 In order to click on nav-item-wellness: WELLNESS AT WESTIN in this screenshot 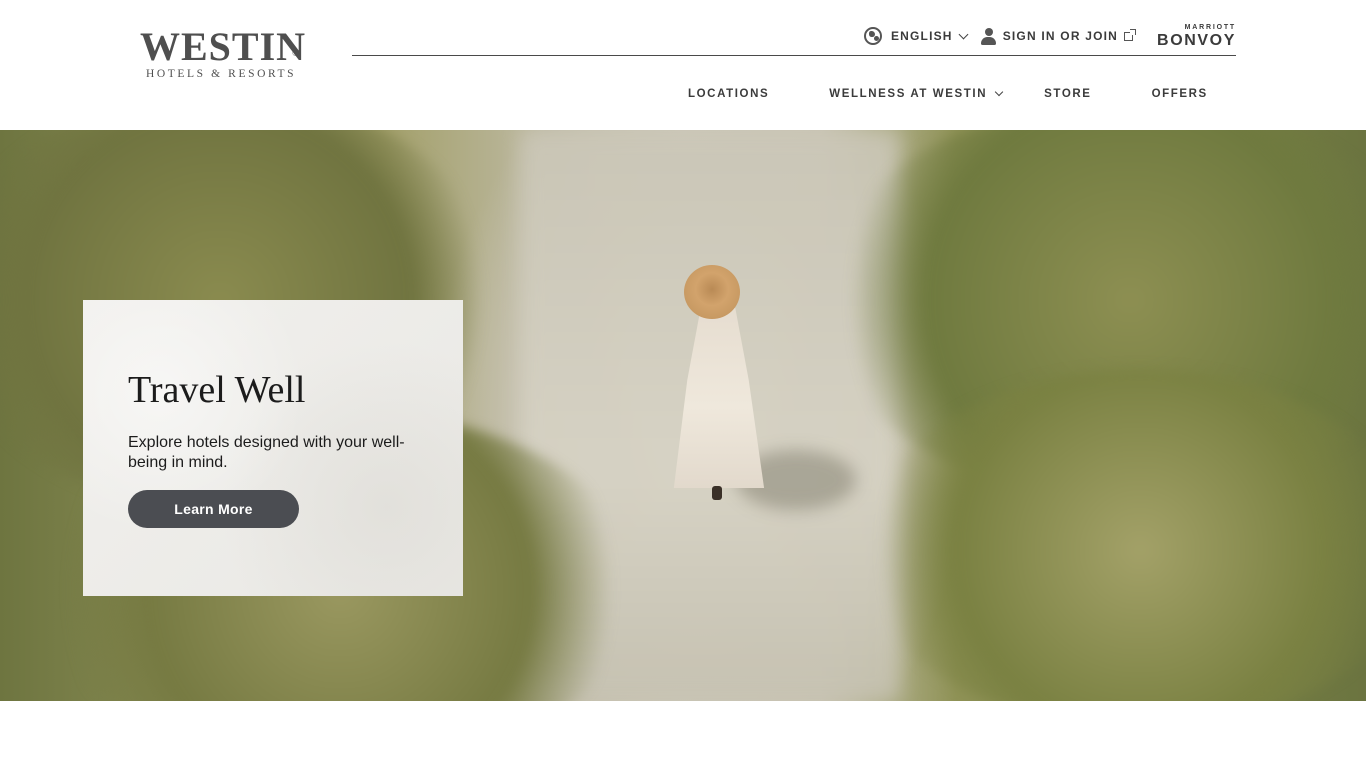, I will do `click(916, 93)`.